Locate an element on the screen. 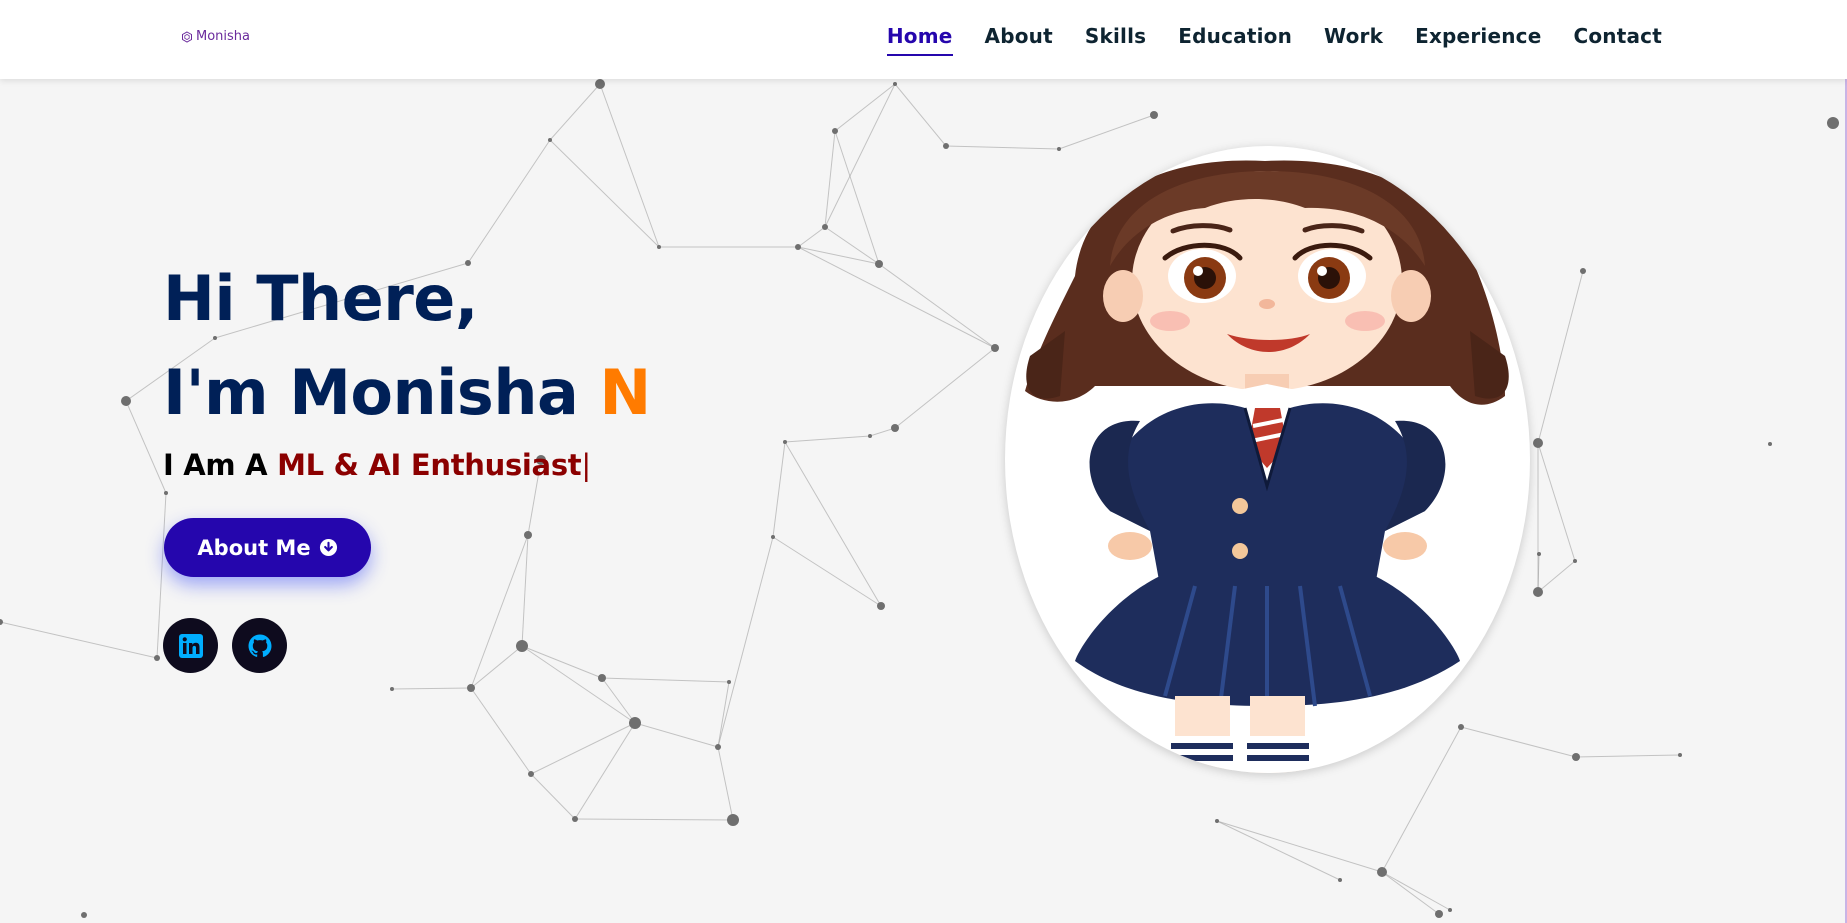 This screenshot has height=923, width=1847. github-icon is located at coordinates (259, 645).